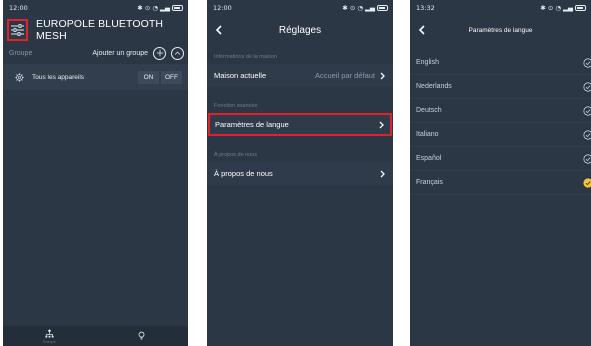  What do you see at coordinates (425, 8) in the screenshot?
I see `status-time: 13:32` at bounding box center [425, 8].